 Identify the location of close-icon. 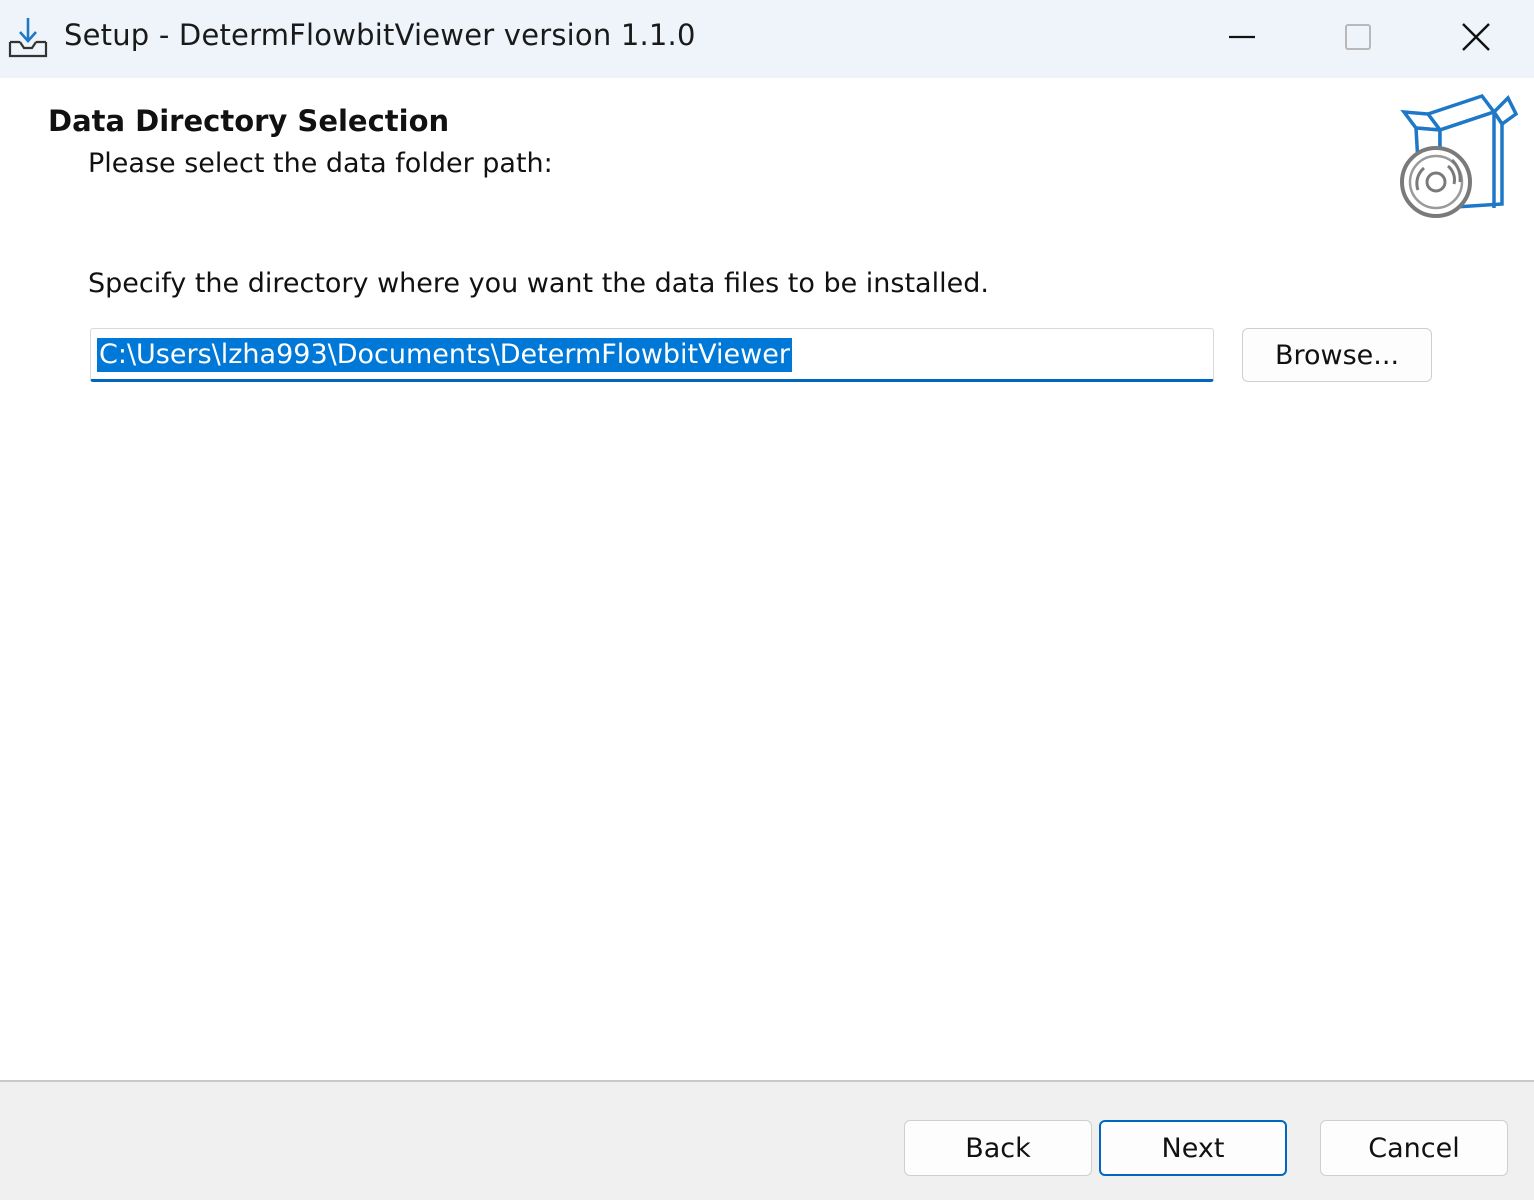
(1476, 39).